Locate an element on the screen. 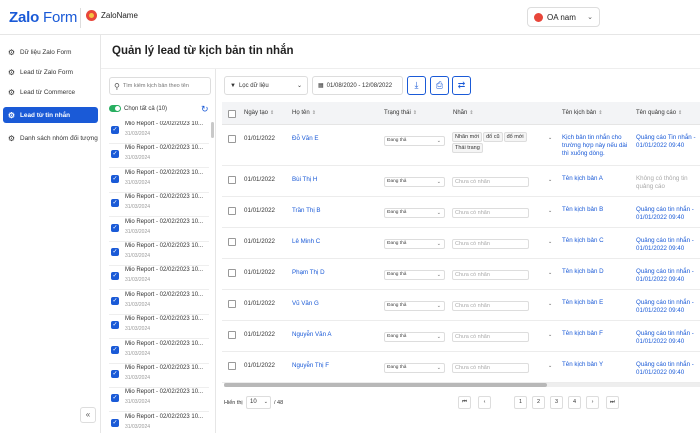  scenario-link: Tên kịch bản C is located at coordinates (583, 240).